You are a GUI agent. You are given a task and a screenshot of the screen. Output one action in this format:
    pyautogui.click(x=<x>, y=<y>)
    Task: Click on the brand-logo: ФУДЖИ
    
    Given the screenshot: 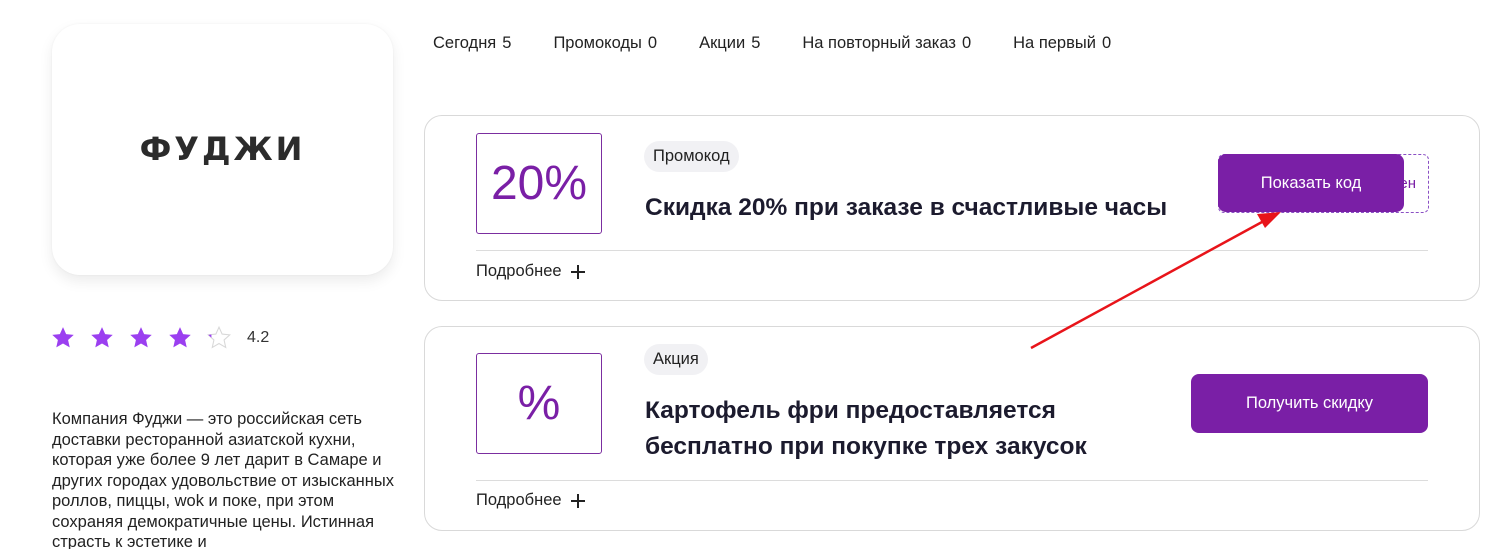 What is the action you would take?
    pyautogui.click(x=222, y=148)
    